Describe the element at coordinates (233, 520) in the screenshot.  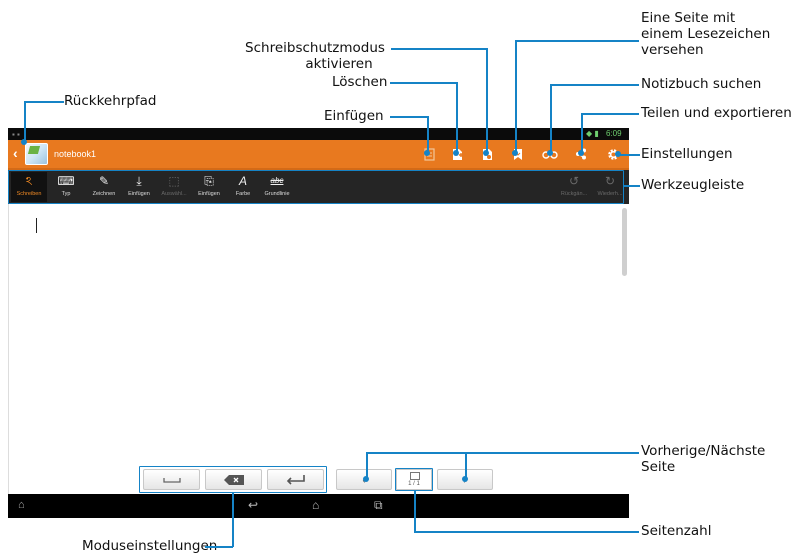
I see `leader-moduseinstellungen-v` at that location.